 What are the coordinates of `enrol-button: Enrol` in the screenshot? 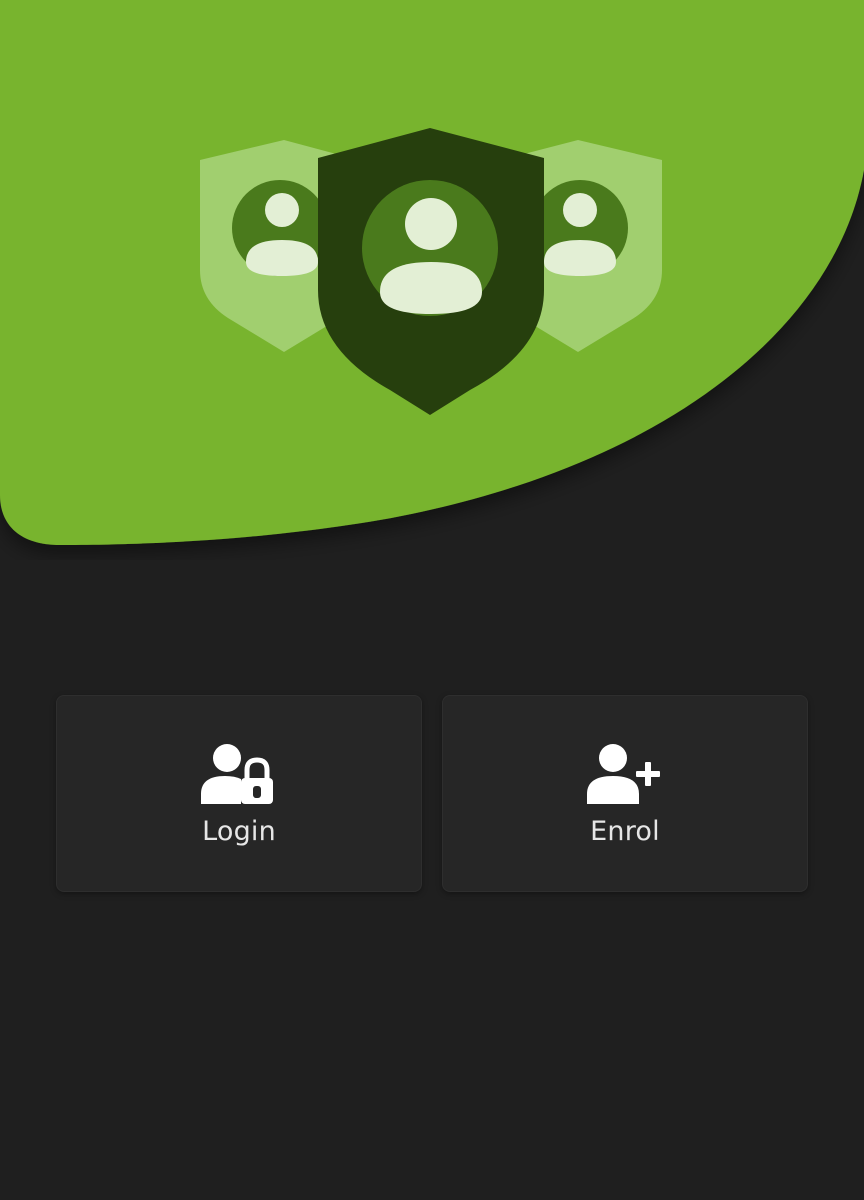 It's located at (625, 793).